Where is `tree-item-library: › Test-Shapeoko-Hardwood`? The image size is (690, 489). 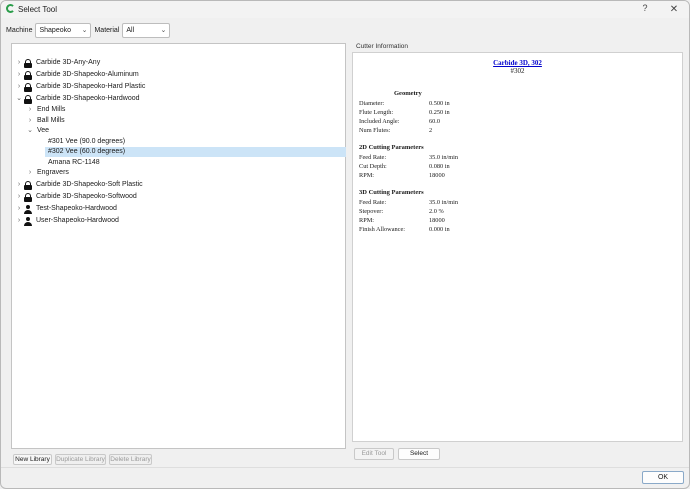 tree-item-library: › Test-Shapeoko-Hardwood is located at coordinates (66, 209).